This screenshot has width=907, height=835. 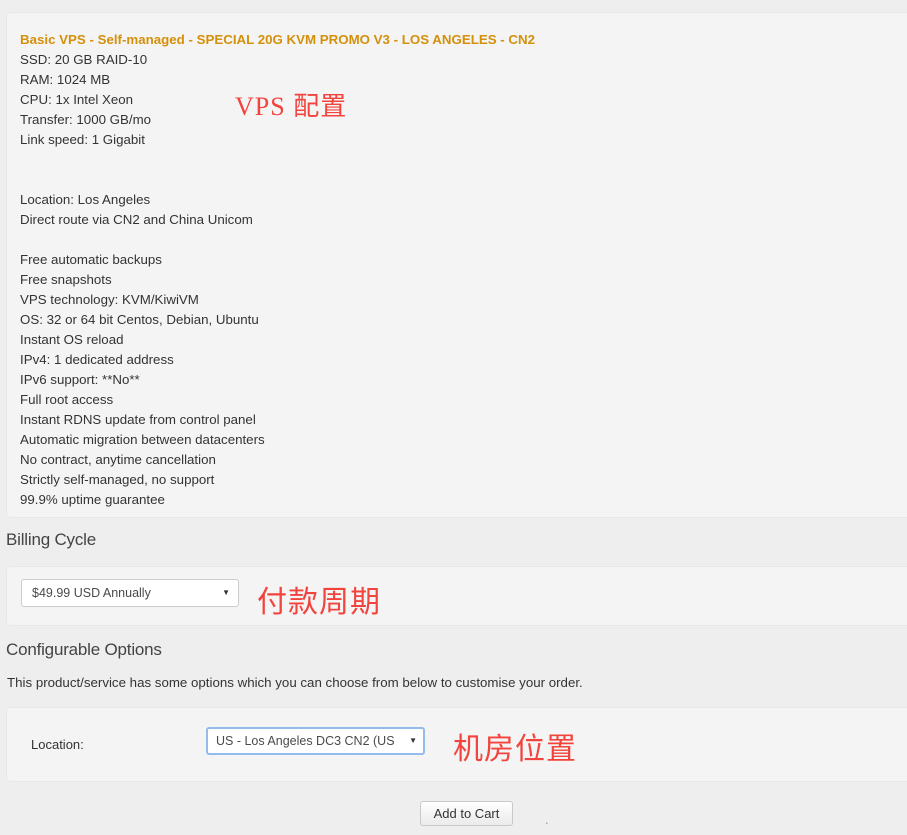 I want to click on billing-cycle-heading: Billing Cycle, so click(x=51, y=539).